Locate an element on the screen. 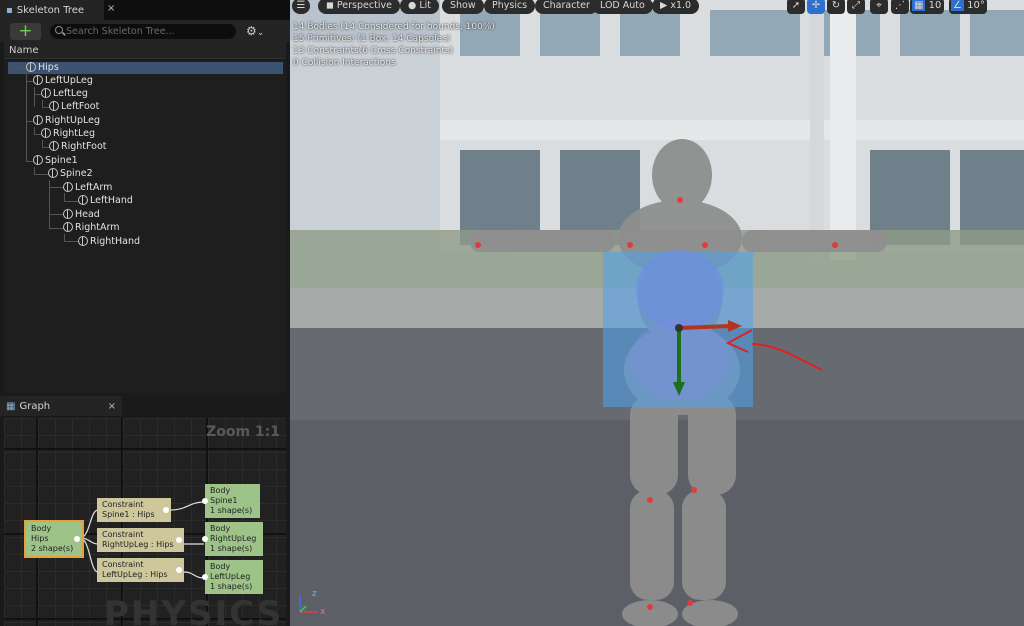 The image size is (1024, 626). graph-node-body-hips: Body Hips 2 shape(s) is located at coordinates (54, 539).